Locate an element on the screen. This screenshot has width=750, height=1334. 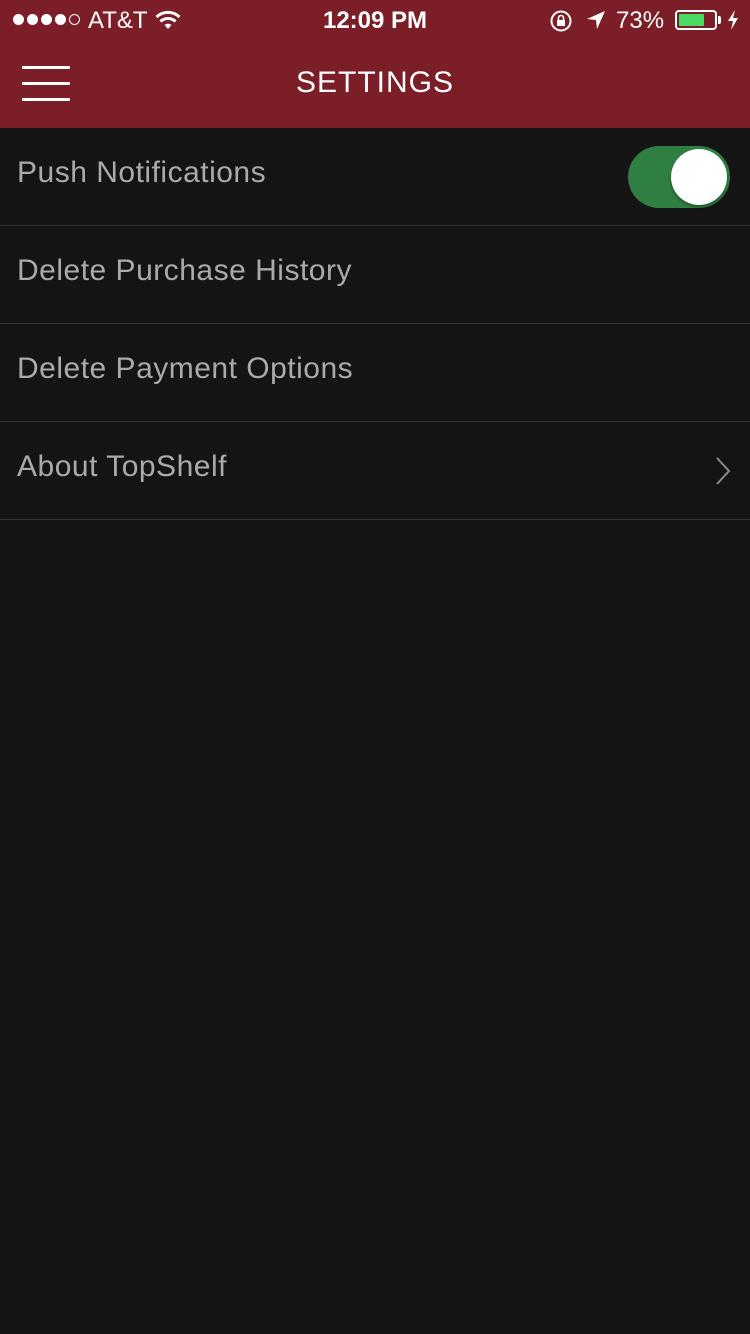
delete-purchase-history-button: Delete Purchase History is located at coordinates (375, 275).